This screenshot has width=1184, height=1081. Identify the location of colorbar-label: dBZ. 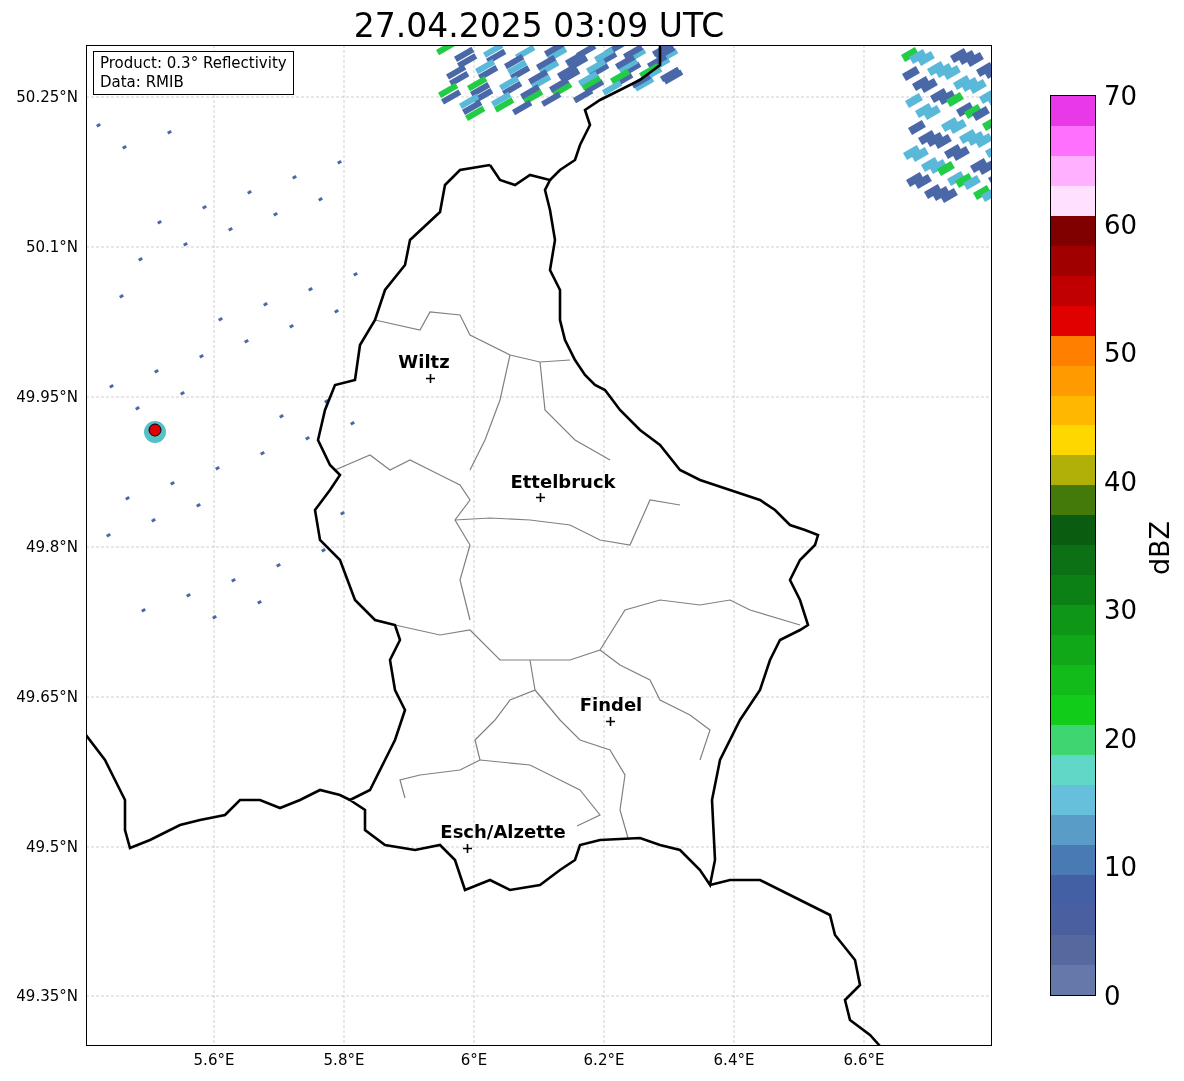
(1160, 548).